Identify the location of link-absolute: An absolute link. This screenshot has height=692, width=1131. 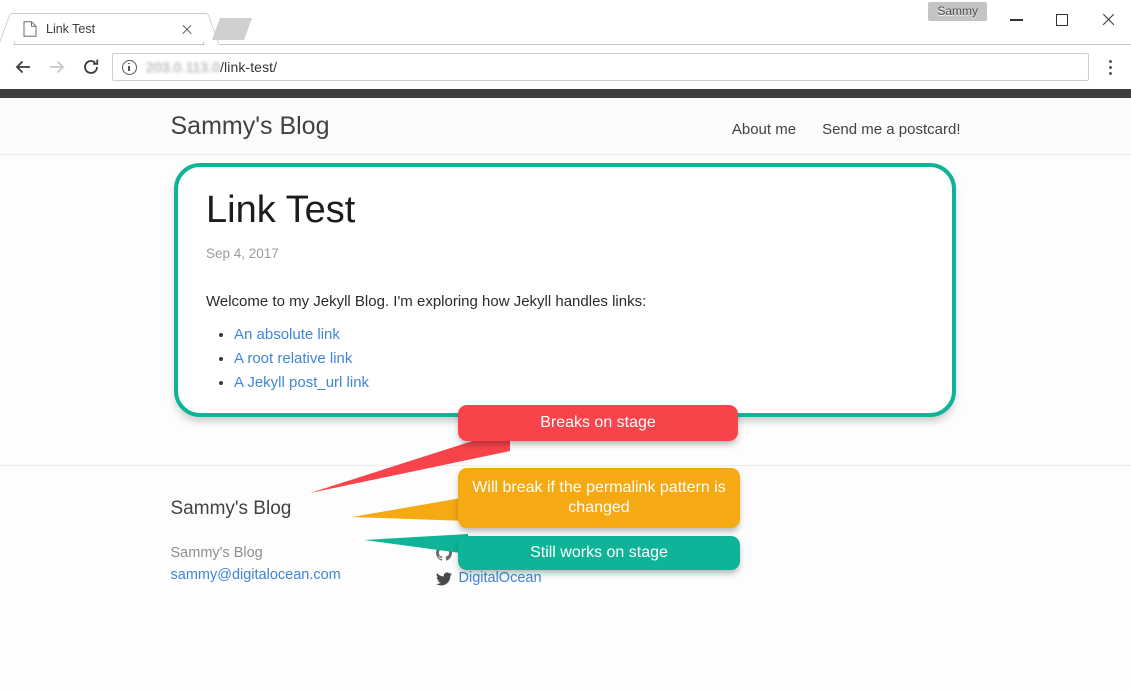
(287, 334).